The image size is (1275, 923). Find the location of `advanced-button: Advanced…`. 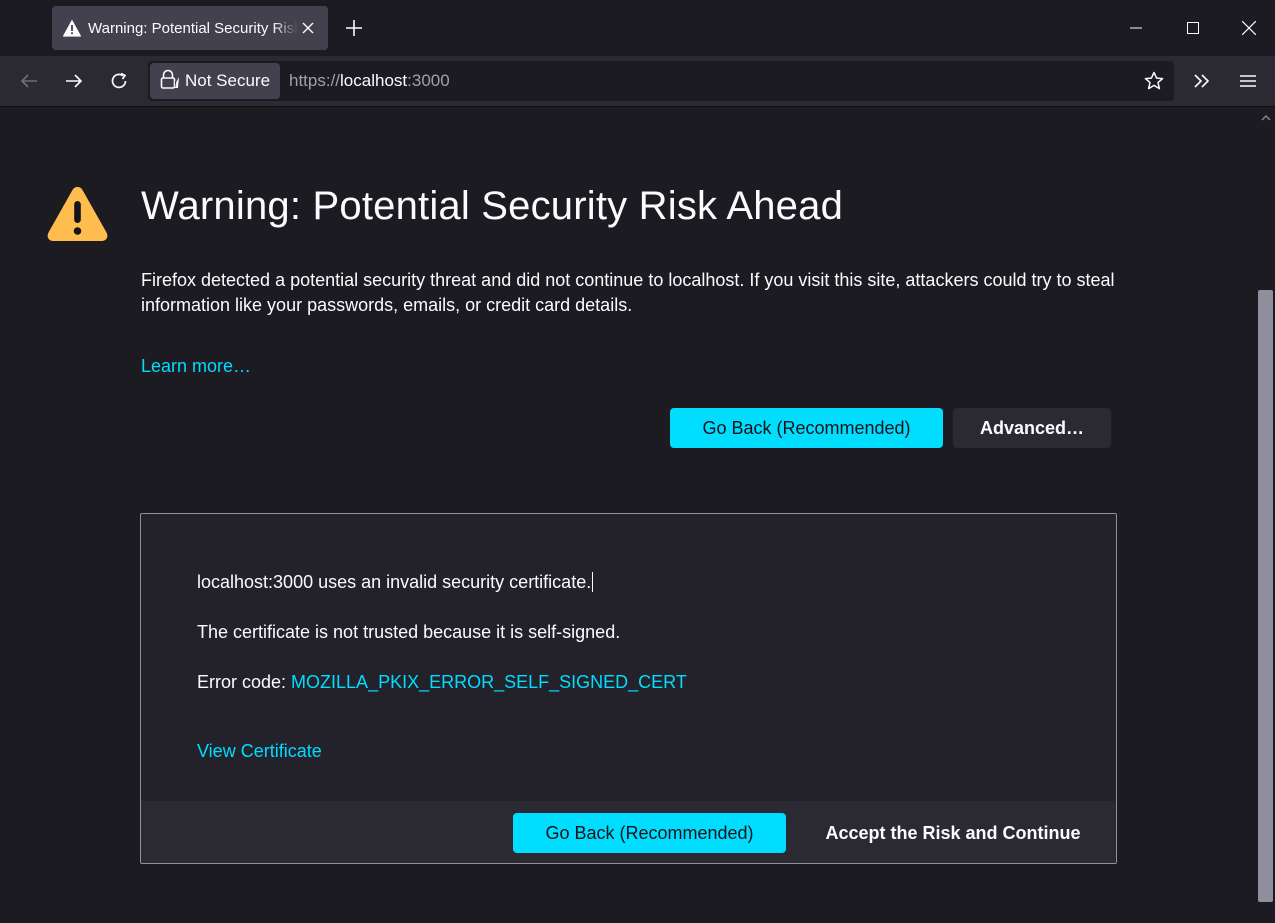

advanced-button: Advanced… is located at coordinates (1032, 428).